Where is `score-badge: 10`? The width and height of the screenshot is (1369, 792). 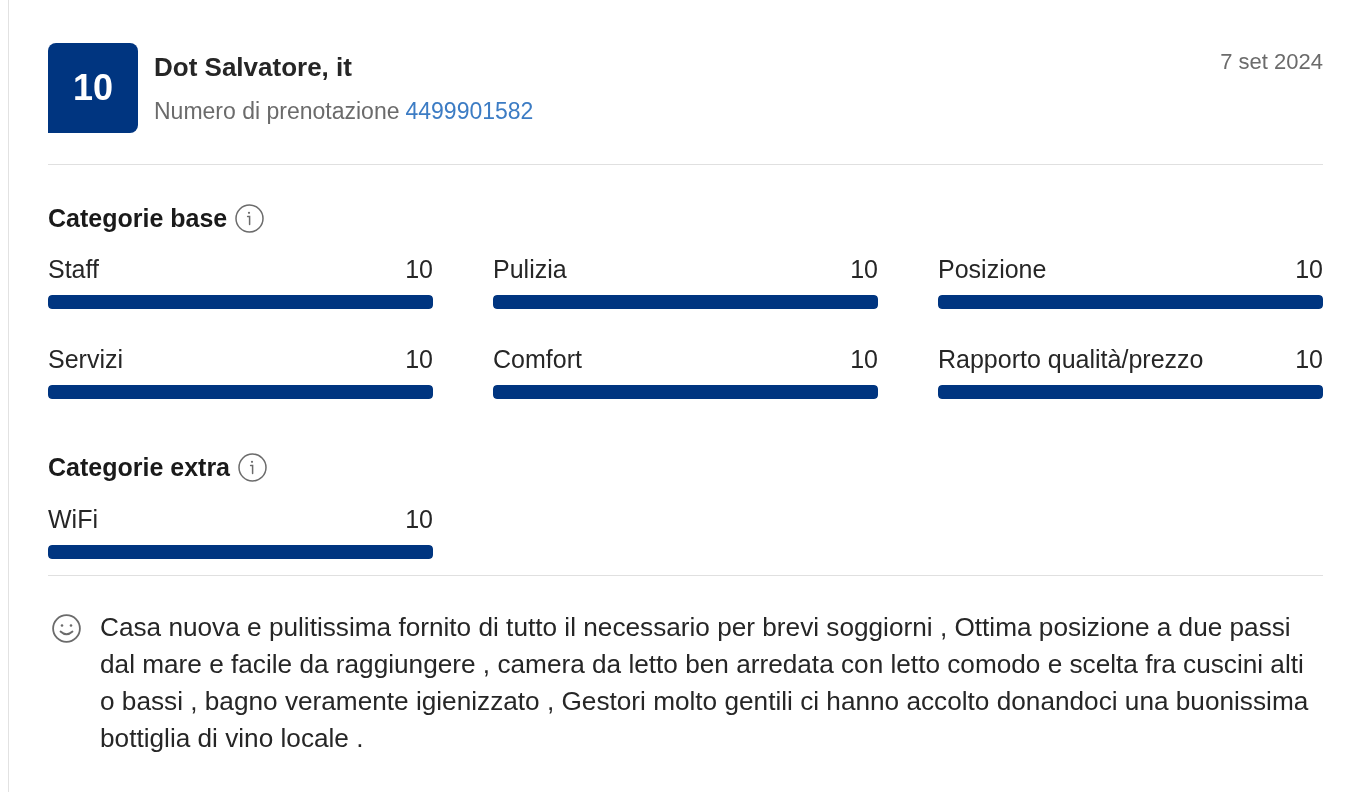
score-badge: 10 is located at coordinates (93, 88).